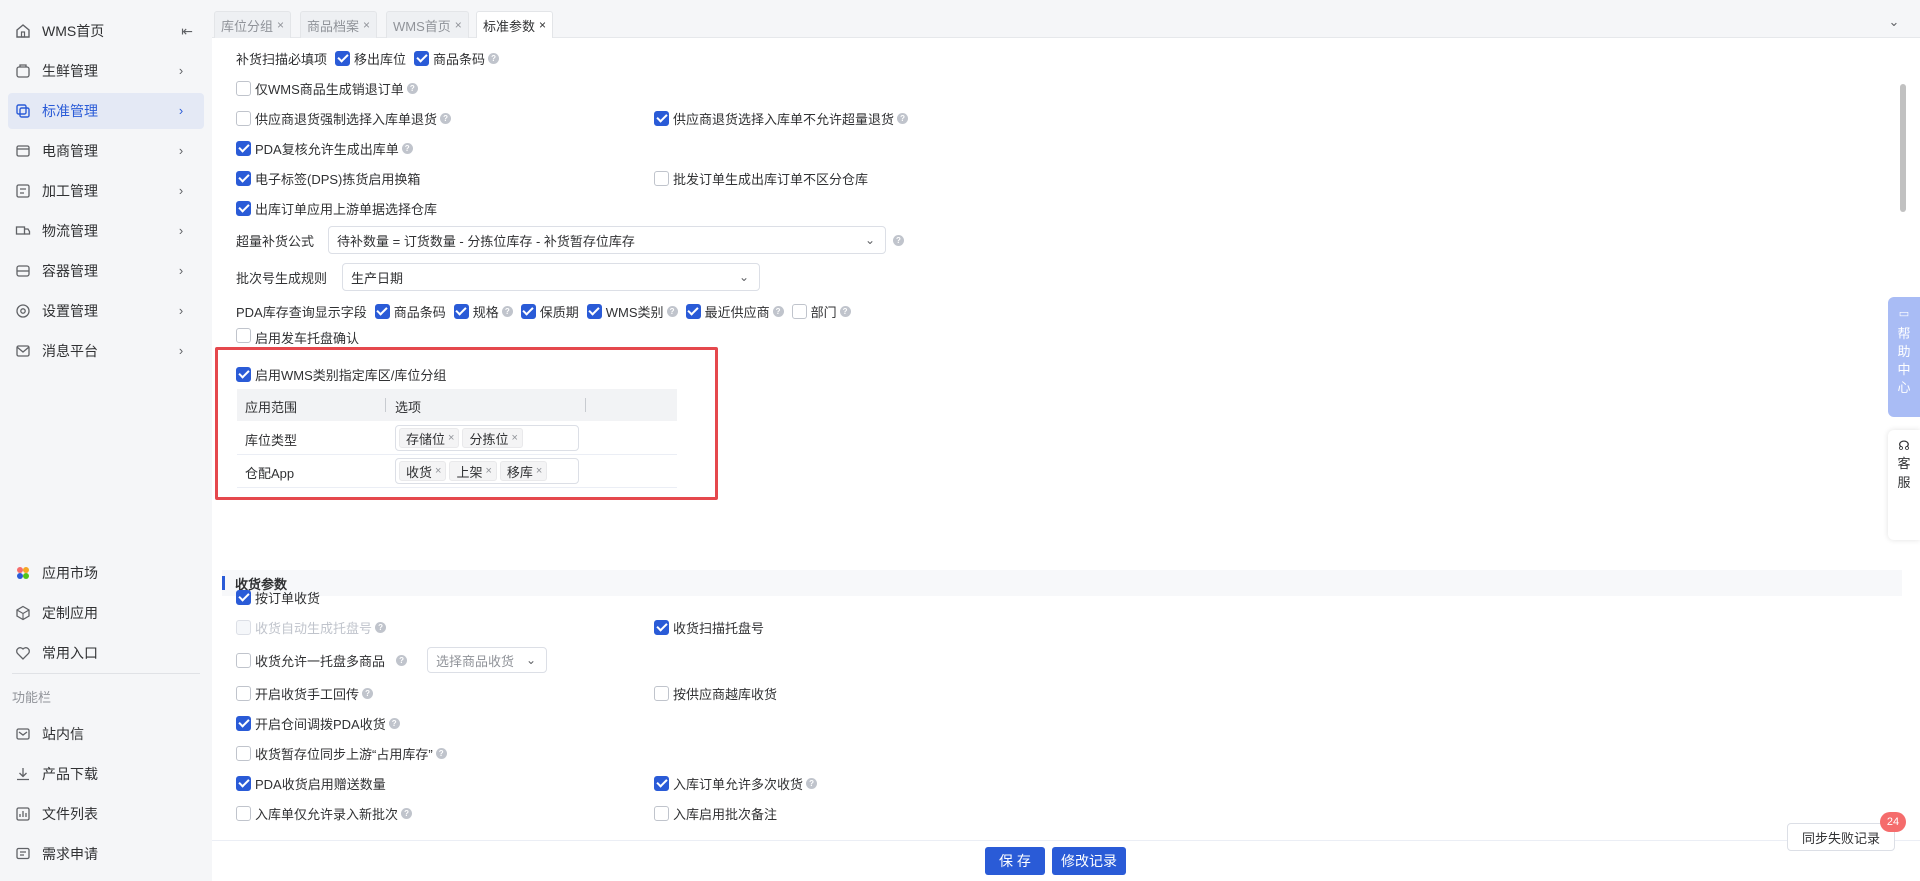 The image size is (1920, 881). Describe the element at coordinates (343, 58) in the screenshot. I see `checkbox-move-out-location` at that location.